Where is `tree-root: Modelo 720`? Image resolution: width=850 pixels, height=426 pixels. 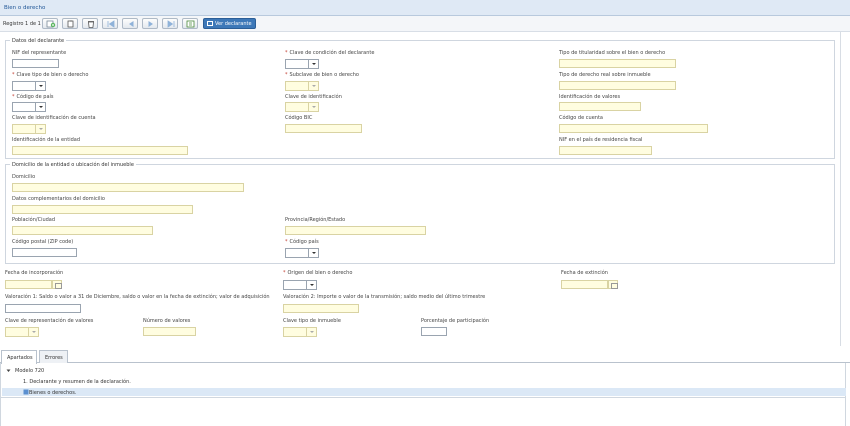
tree-root: Modelo 720 is located at coordinates (29, 371).